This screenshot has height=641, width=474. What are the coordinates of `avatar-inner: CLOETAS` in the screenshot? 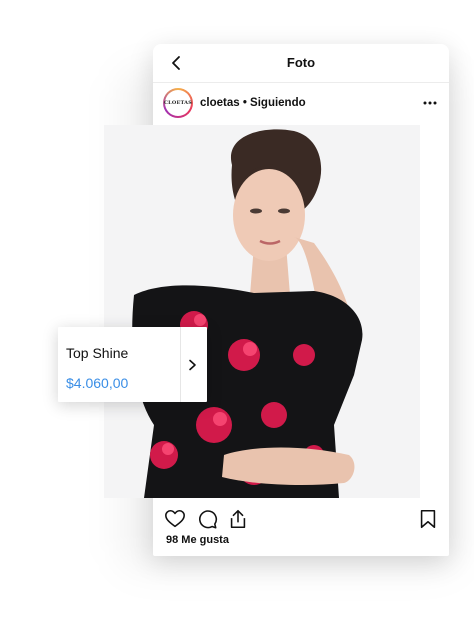 It's located at (178, 103).